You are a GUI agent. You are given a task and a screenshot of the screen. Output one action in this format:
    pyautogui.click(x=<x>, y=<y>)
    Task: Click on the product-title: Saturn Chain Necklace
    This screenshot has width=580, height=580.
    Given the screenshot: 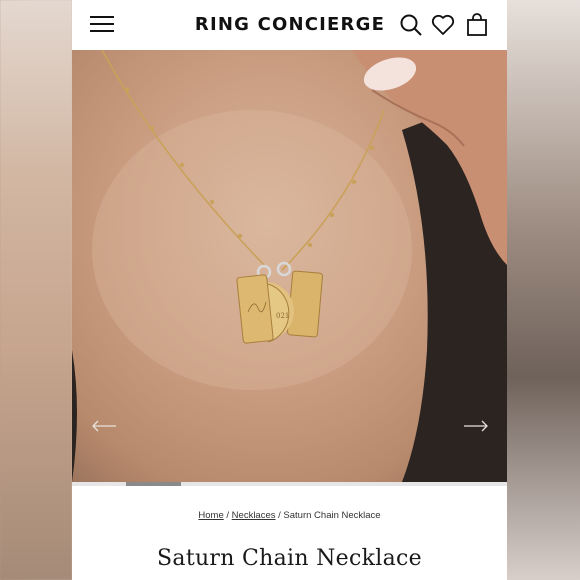 What is the action you would take?
    pyautogui.click(x=289, y=558)
    